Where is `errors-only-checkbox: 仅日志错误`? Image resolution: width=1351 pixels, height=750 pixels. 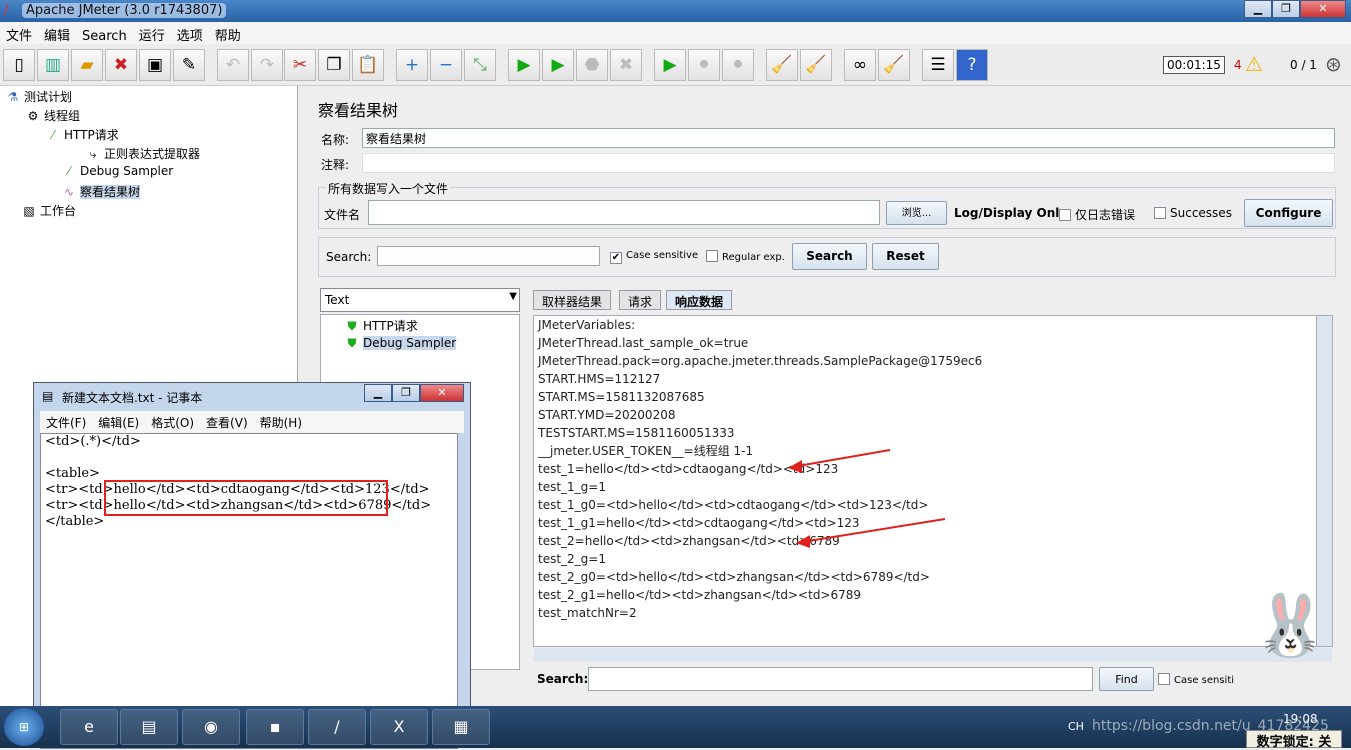 errors-only-checkbox: 仅日志错误 is located at coordinates (1097, 214).